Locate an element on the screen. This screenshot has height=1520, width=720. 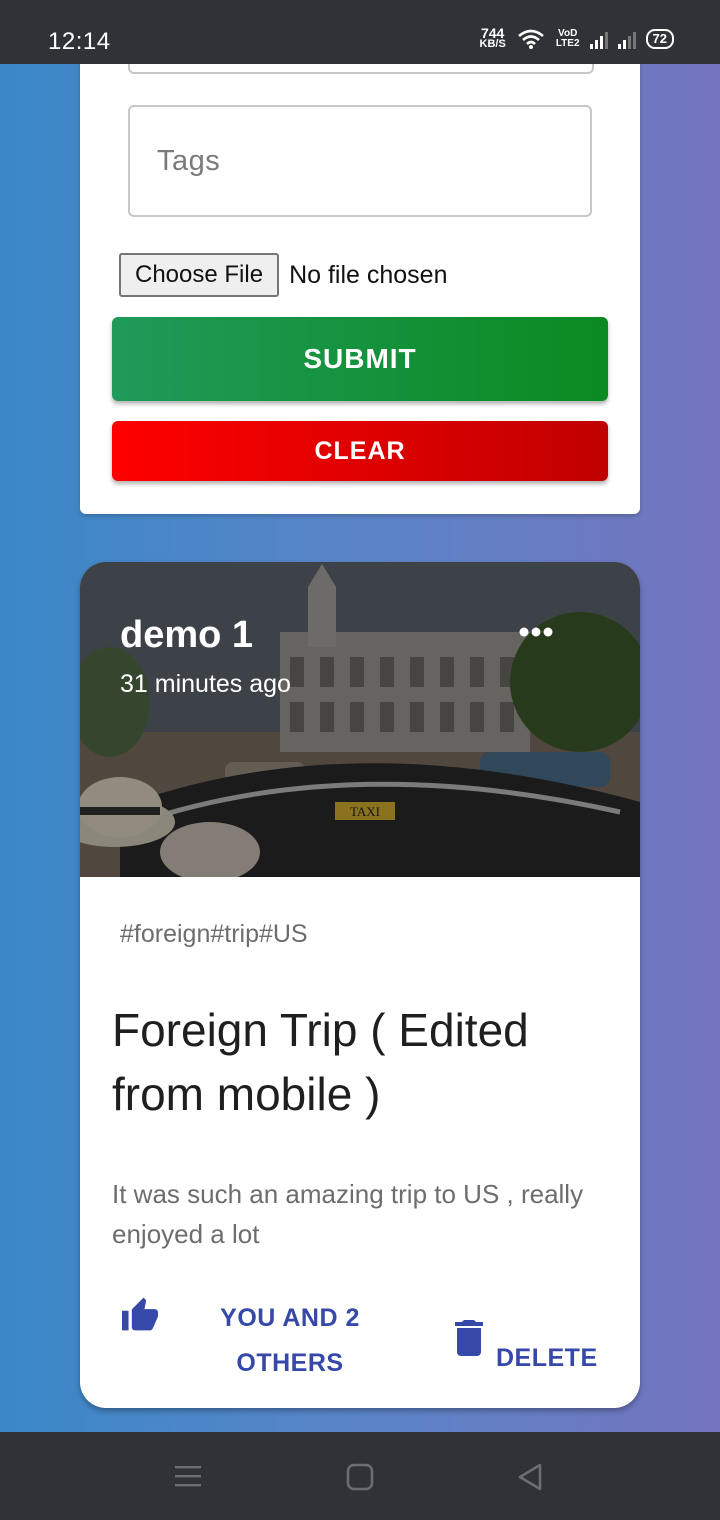
battery-icon: 72 is located at coordinates (659, 39).